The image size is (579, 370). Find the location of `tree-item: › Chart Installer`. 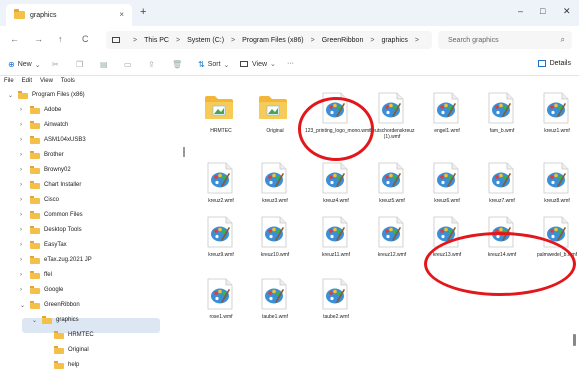

tree-item: › Chart Installer is located at coordinates (85, 185).